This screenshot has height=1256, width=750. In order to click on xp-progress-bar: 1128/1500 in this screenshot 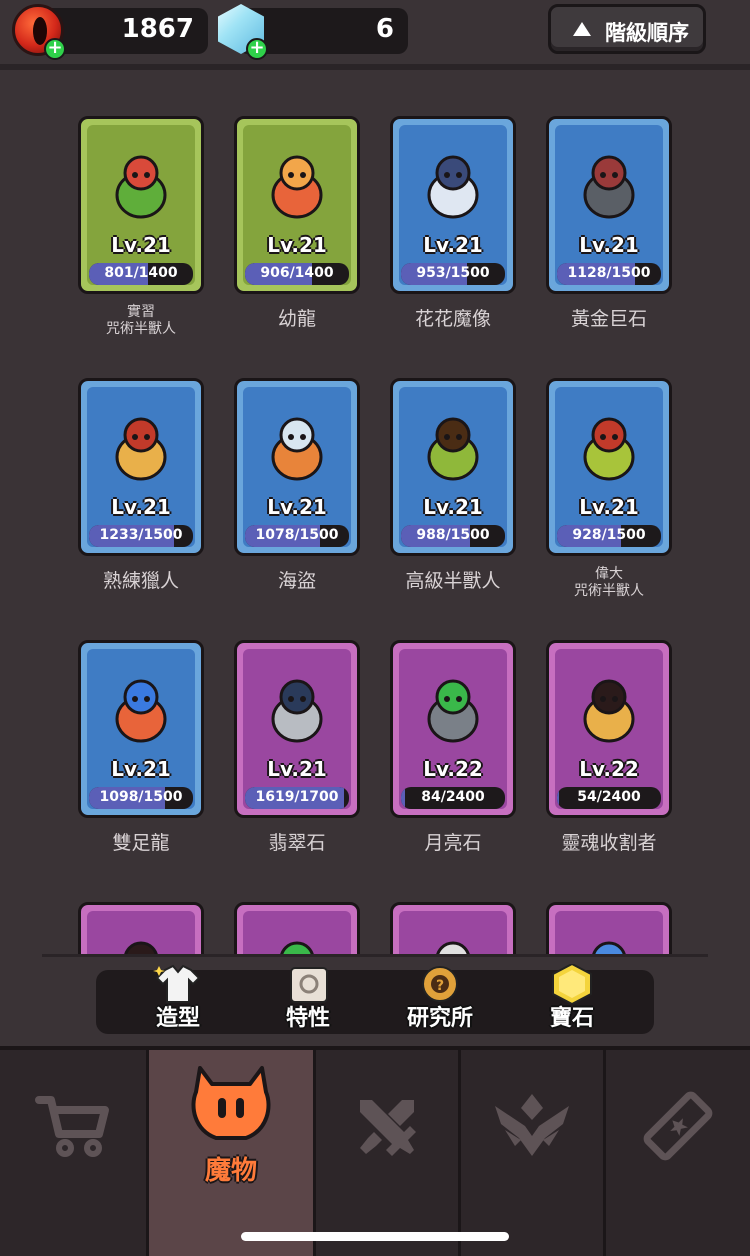, I will do `click(609, 274)`.